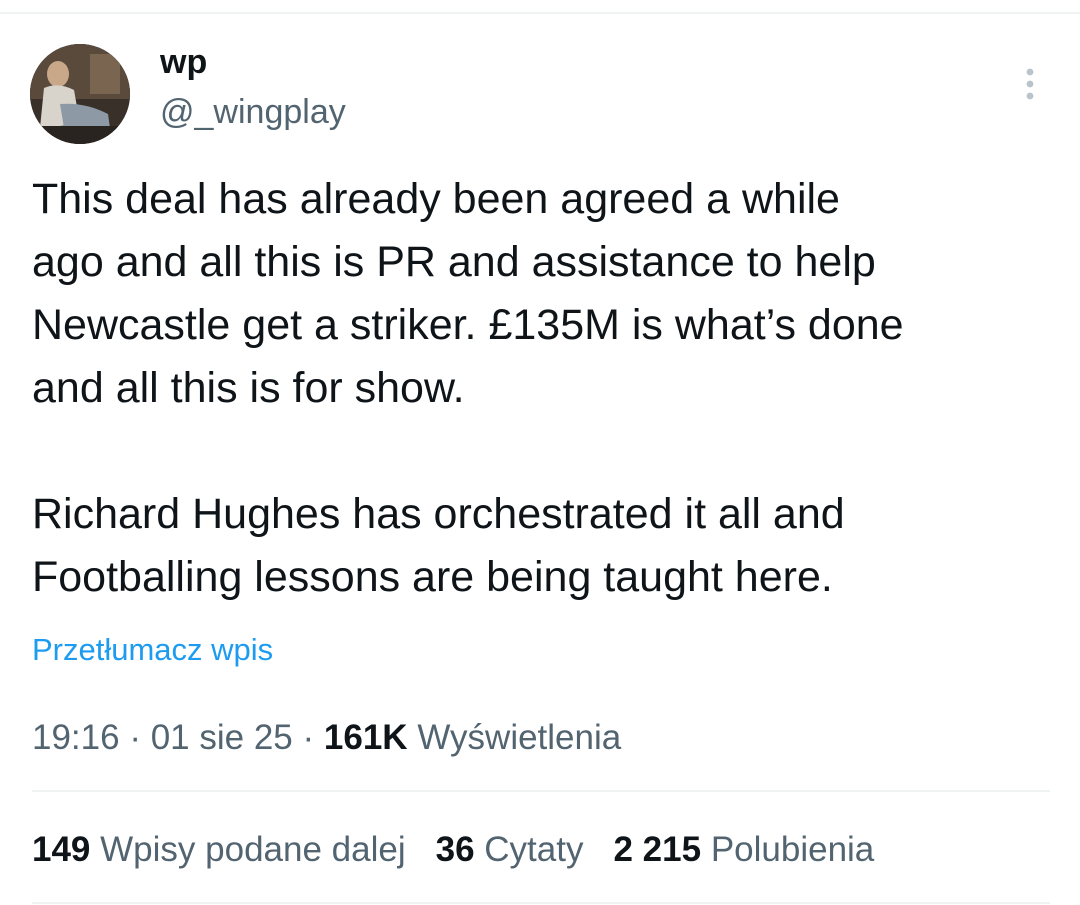  What do you see at coordinates (253, 849) in the screenshot?
I see `reposts-label: Wpisy podane dalej` at bounding box center [253, 849].